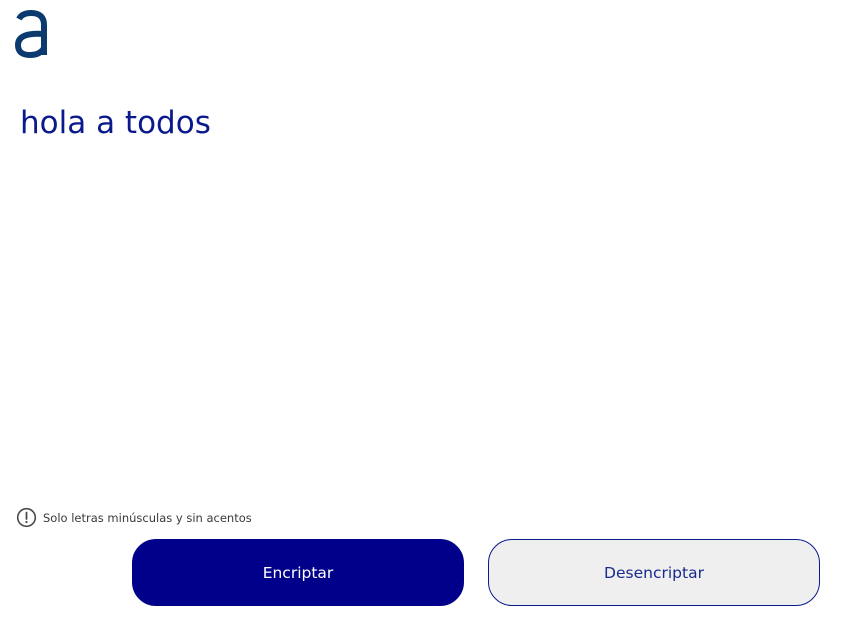 The image size is (842, 626). I want to click on decrypt-button: Desencriptar, so click(654, 572).